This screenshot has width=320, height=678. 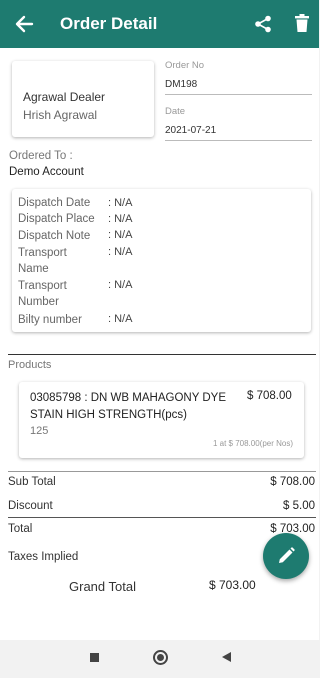 What do you see at coordinates (232, 585) in the screenshot?
I see `grand-total-value: $ 703.00` at bounding box center [232, 585].